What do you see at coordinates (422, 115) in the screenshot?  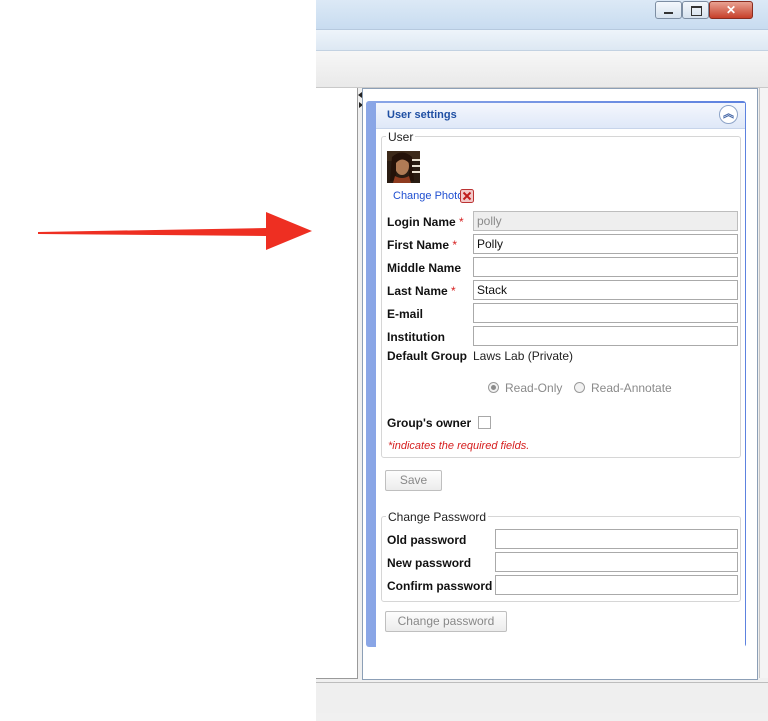 I see `panel-title: User settings` at bounding box center [422, 115].